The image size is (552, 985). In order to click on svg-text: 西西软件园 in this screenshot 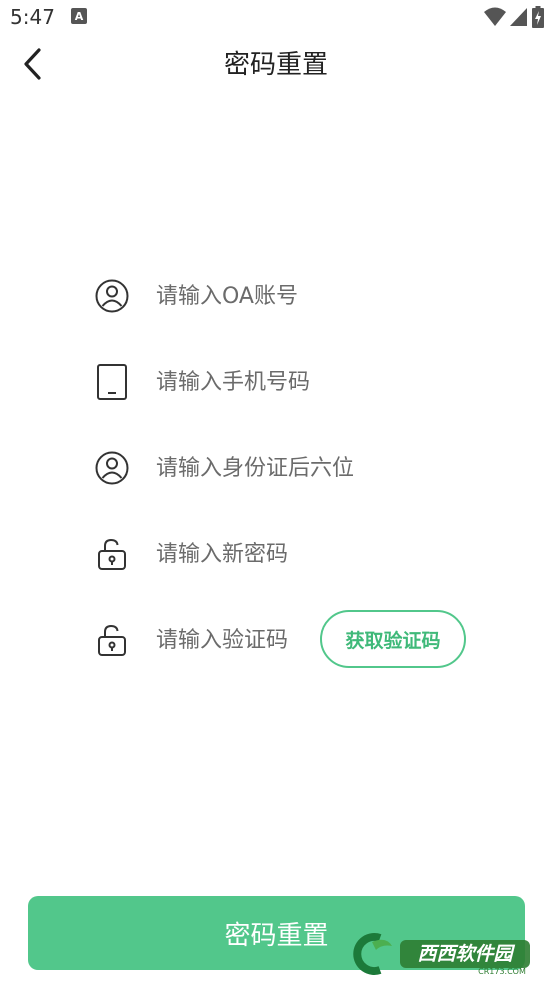, I will do `click(466, 954)`.